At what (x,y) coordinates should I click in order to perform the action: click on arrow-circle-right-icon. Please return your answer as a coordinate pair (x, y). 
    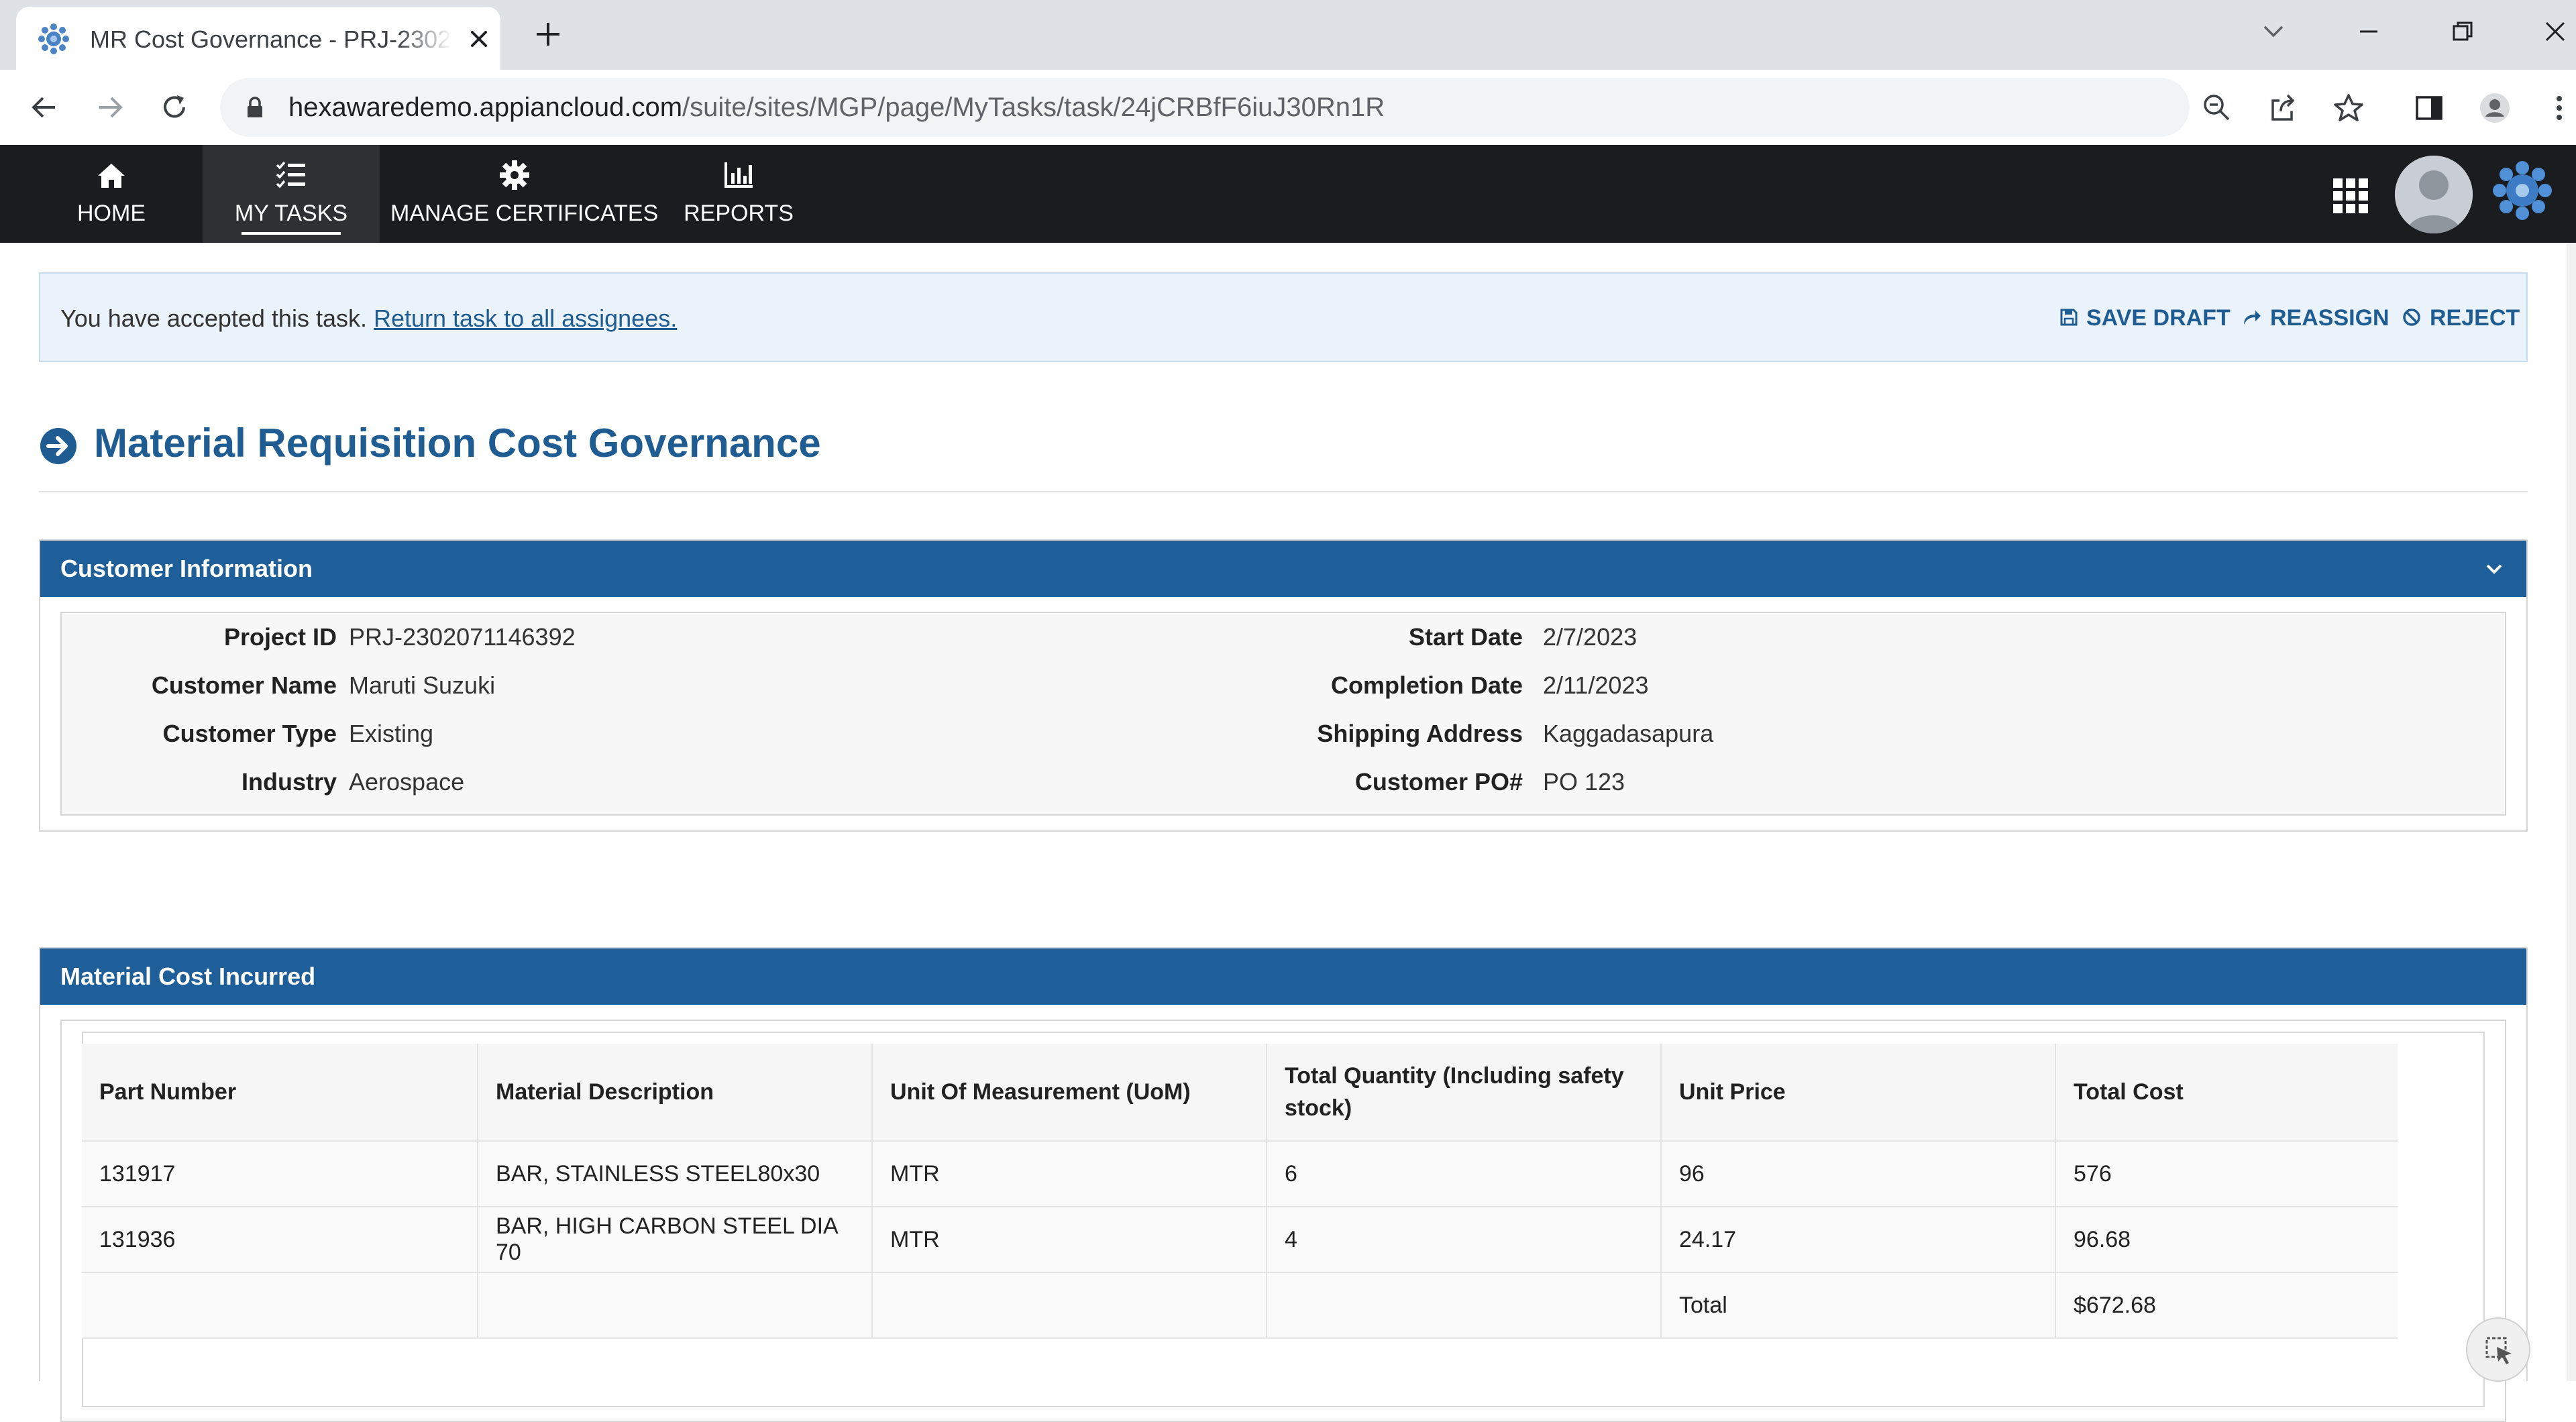
    Looking at the image, I should click on (58, 446).